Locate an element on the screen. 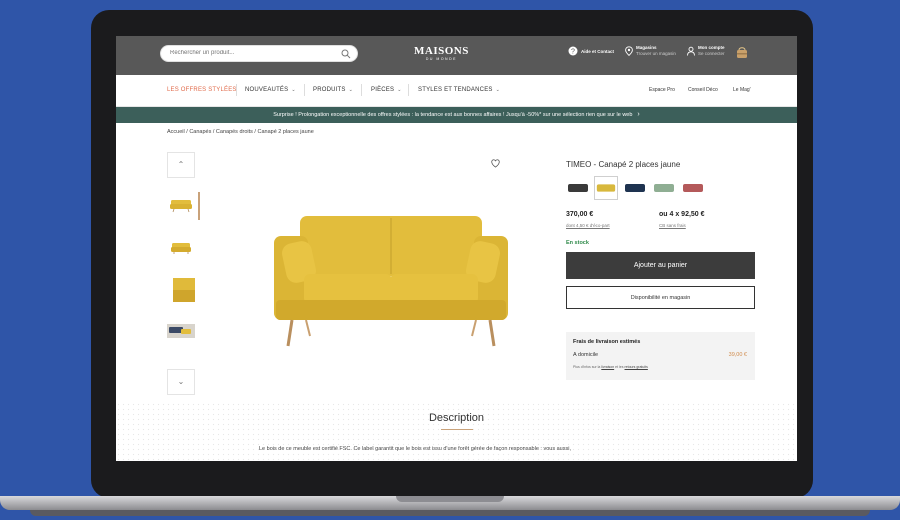 Image resolution: width=900 pixels, height=520 pixels. account-link: Mon compte Se connecter is located at coordinates (711, 51).